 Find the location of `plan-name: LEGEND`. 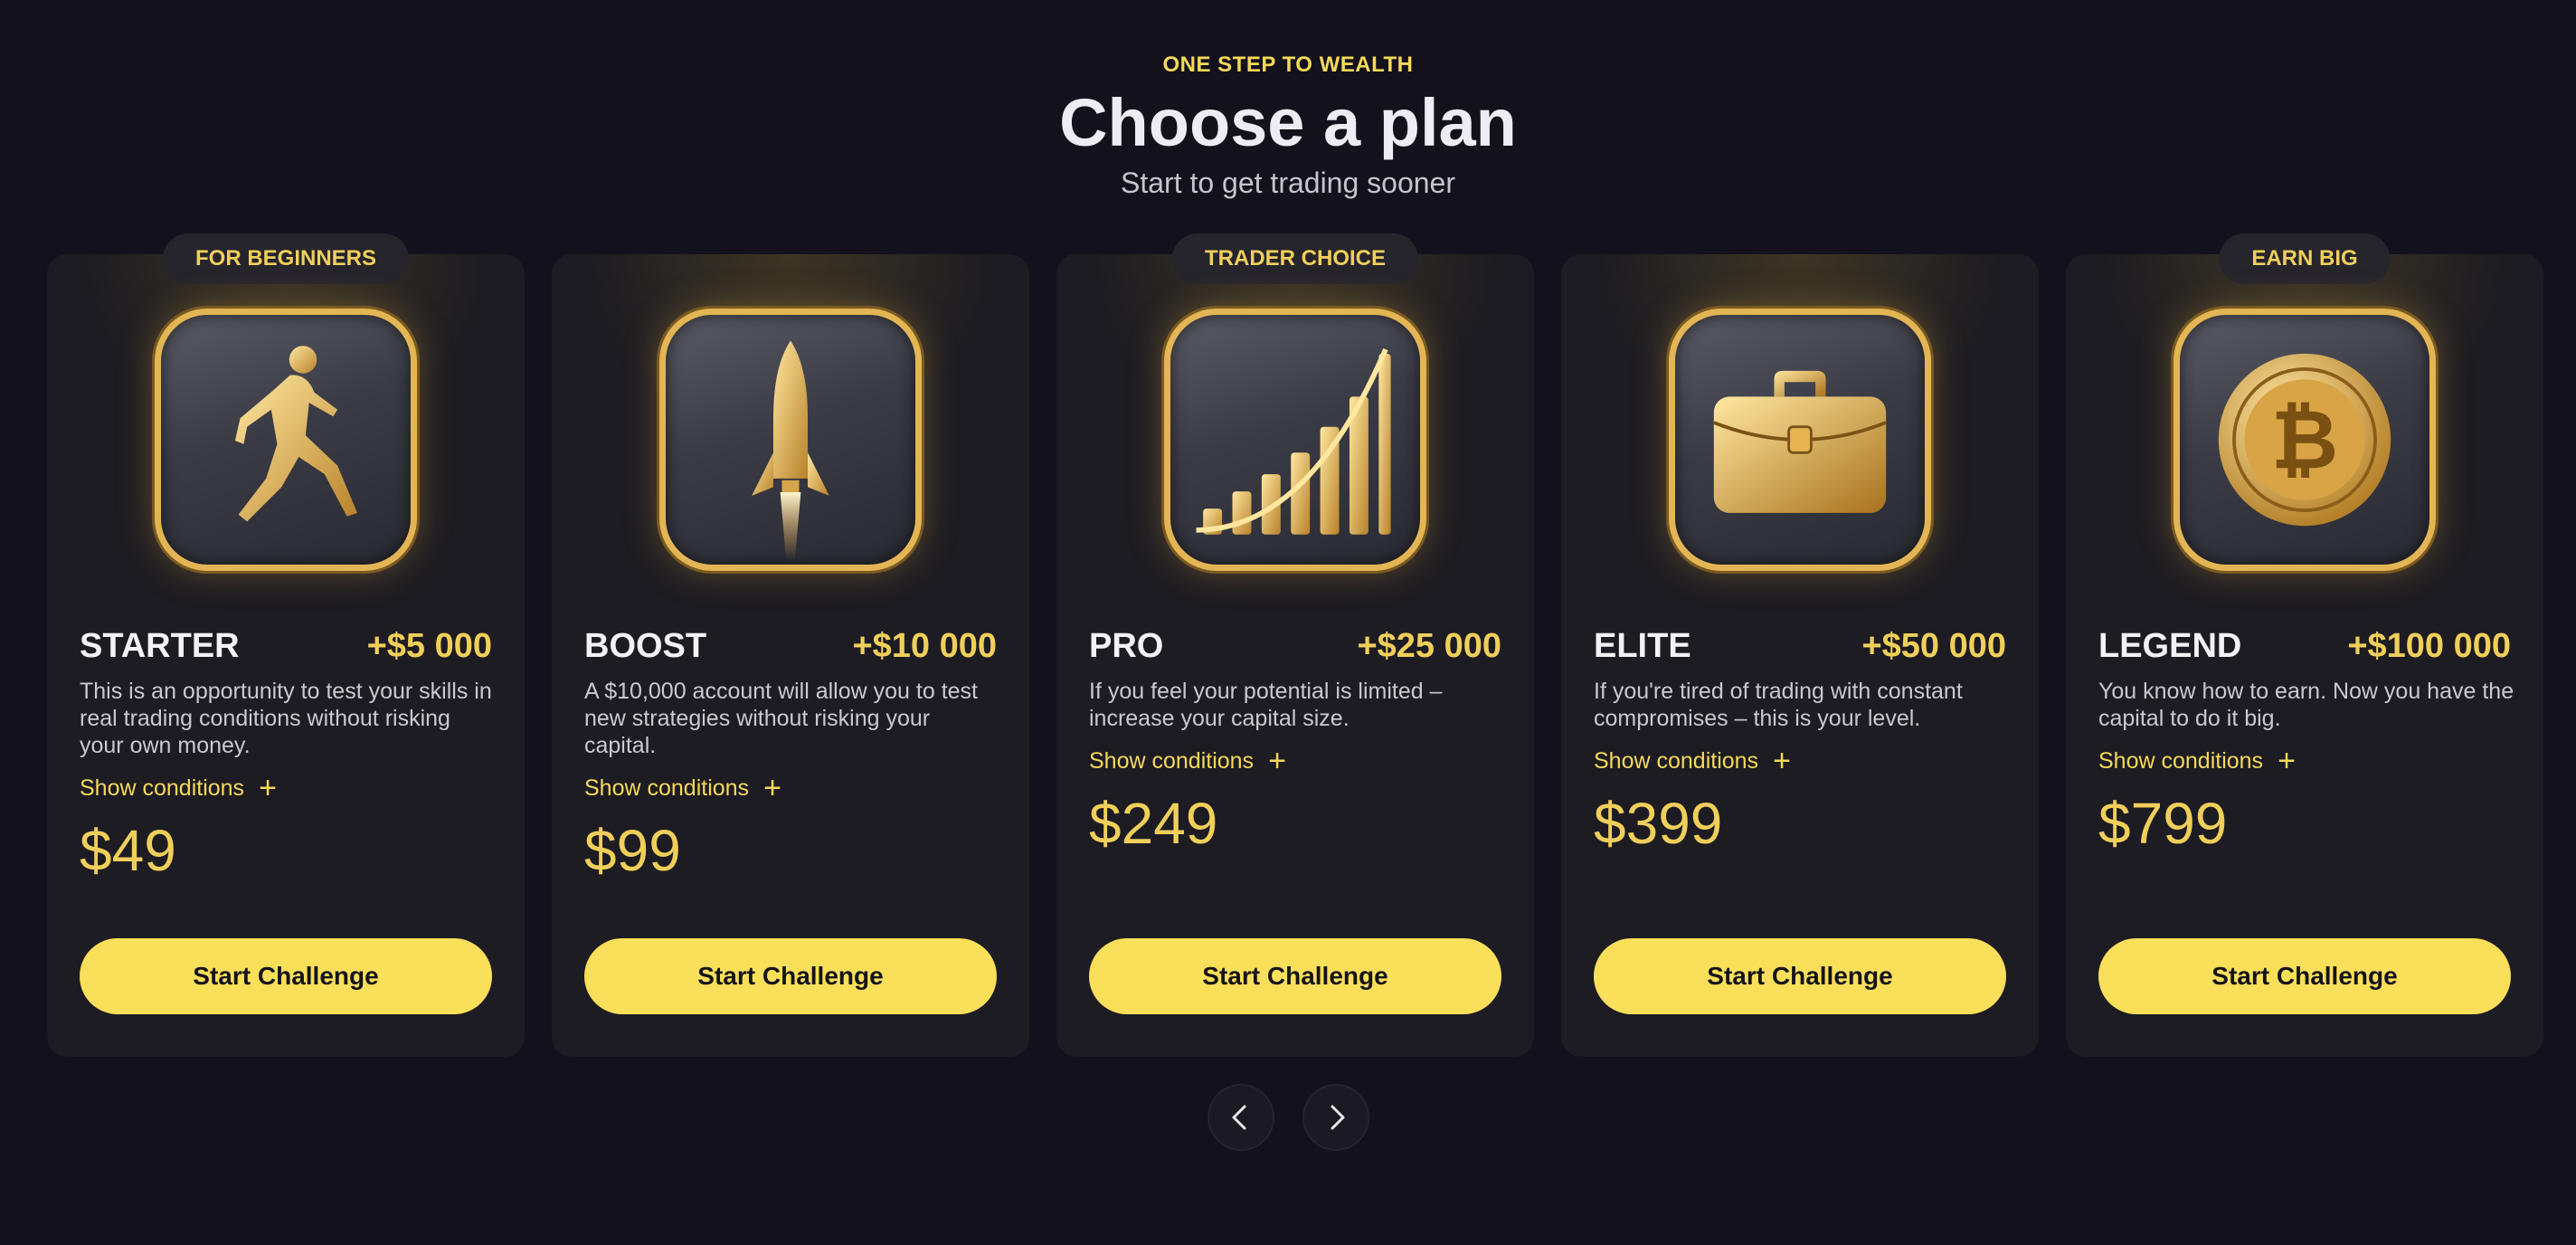

plan-name: LEGEND is located at coordinates (2170, 646).